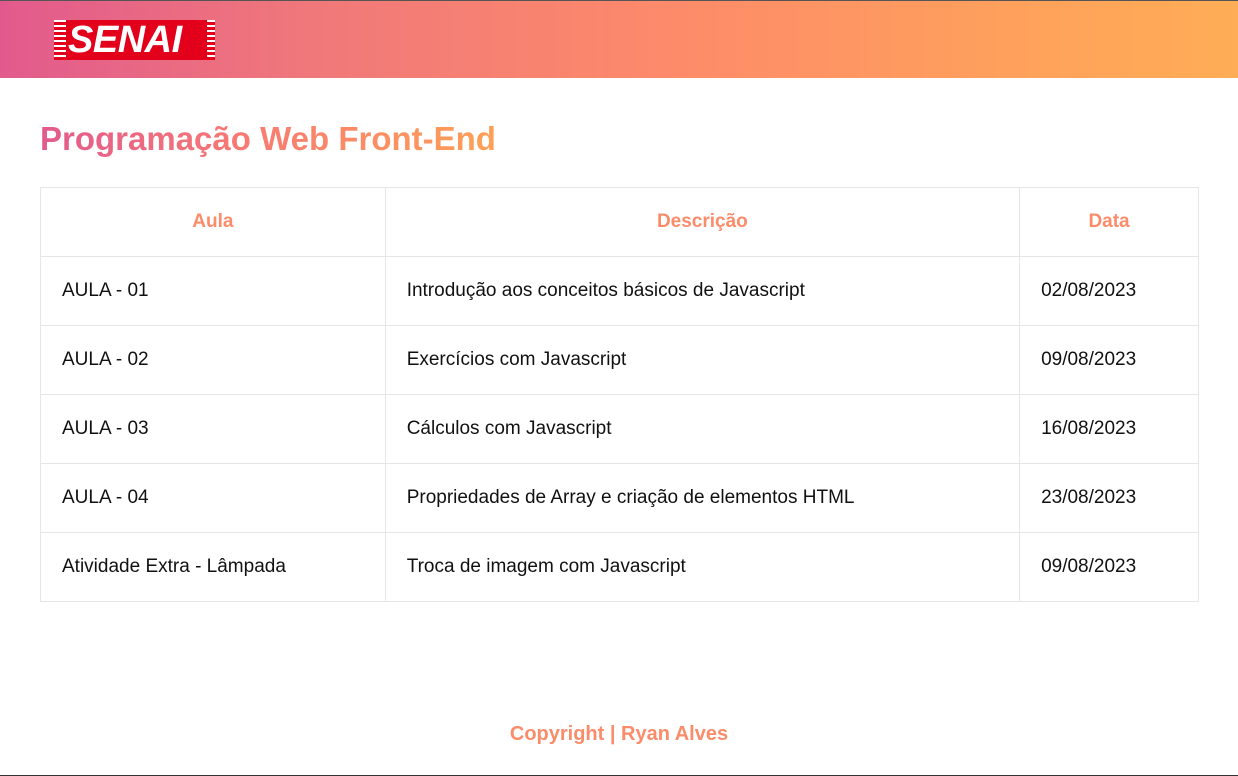 The width and height of the screenshot is (1238, 776). What do you see at coordinates (702, 222) in the screenshot?
I see `column-header-descricao: Descrição` at bounding box center [702, 222].